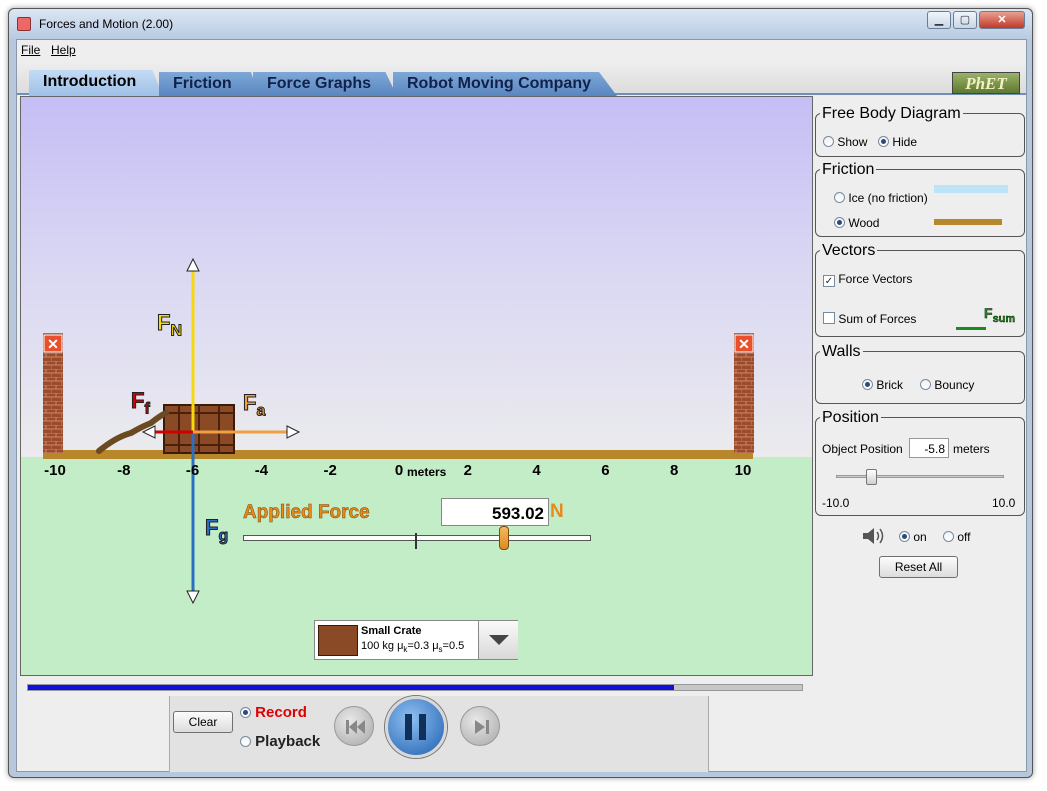 The width and height of the screenshot is (1047, 791). I want to click on applied-force-title: Applied Force, so click(306, 513).